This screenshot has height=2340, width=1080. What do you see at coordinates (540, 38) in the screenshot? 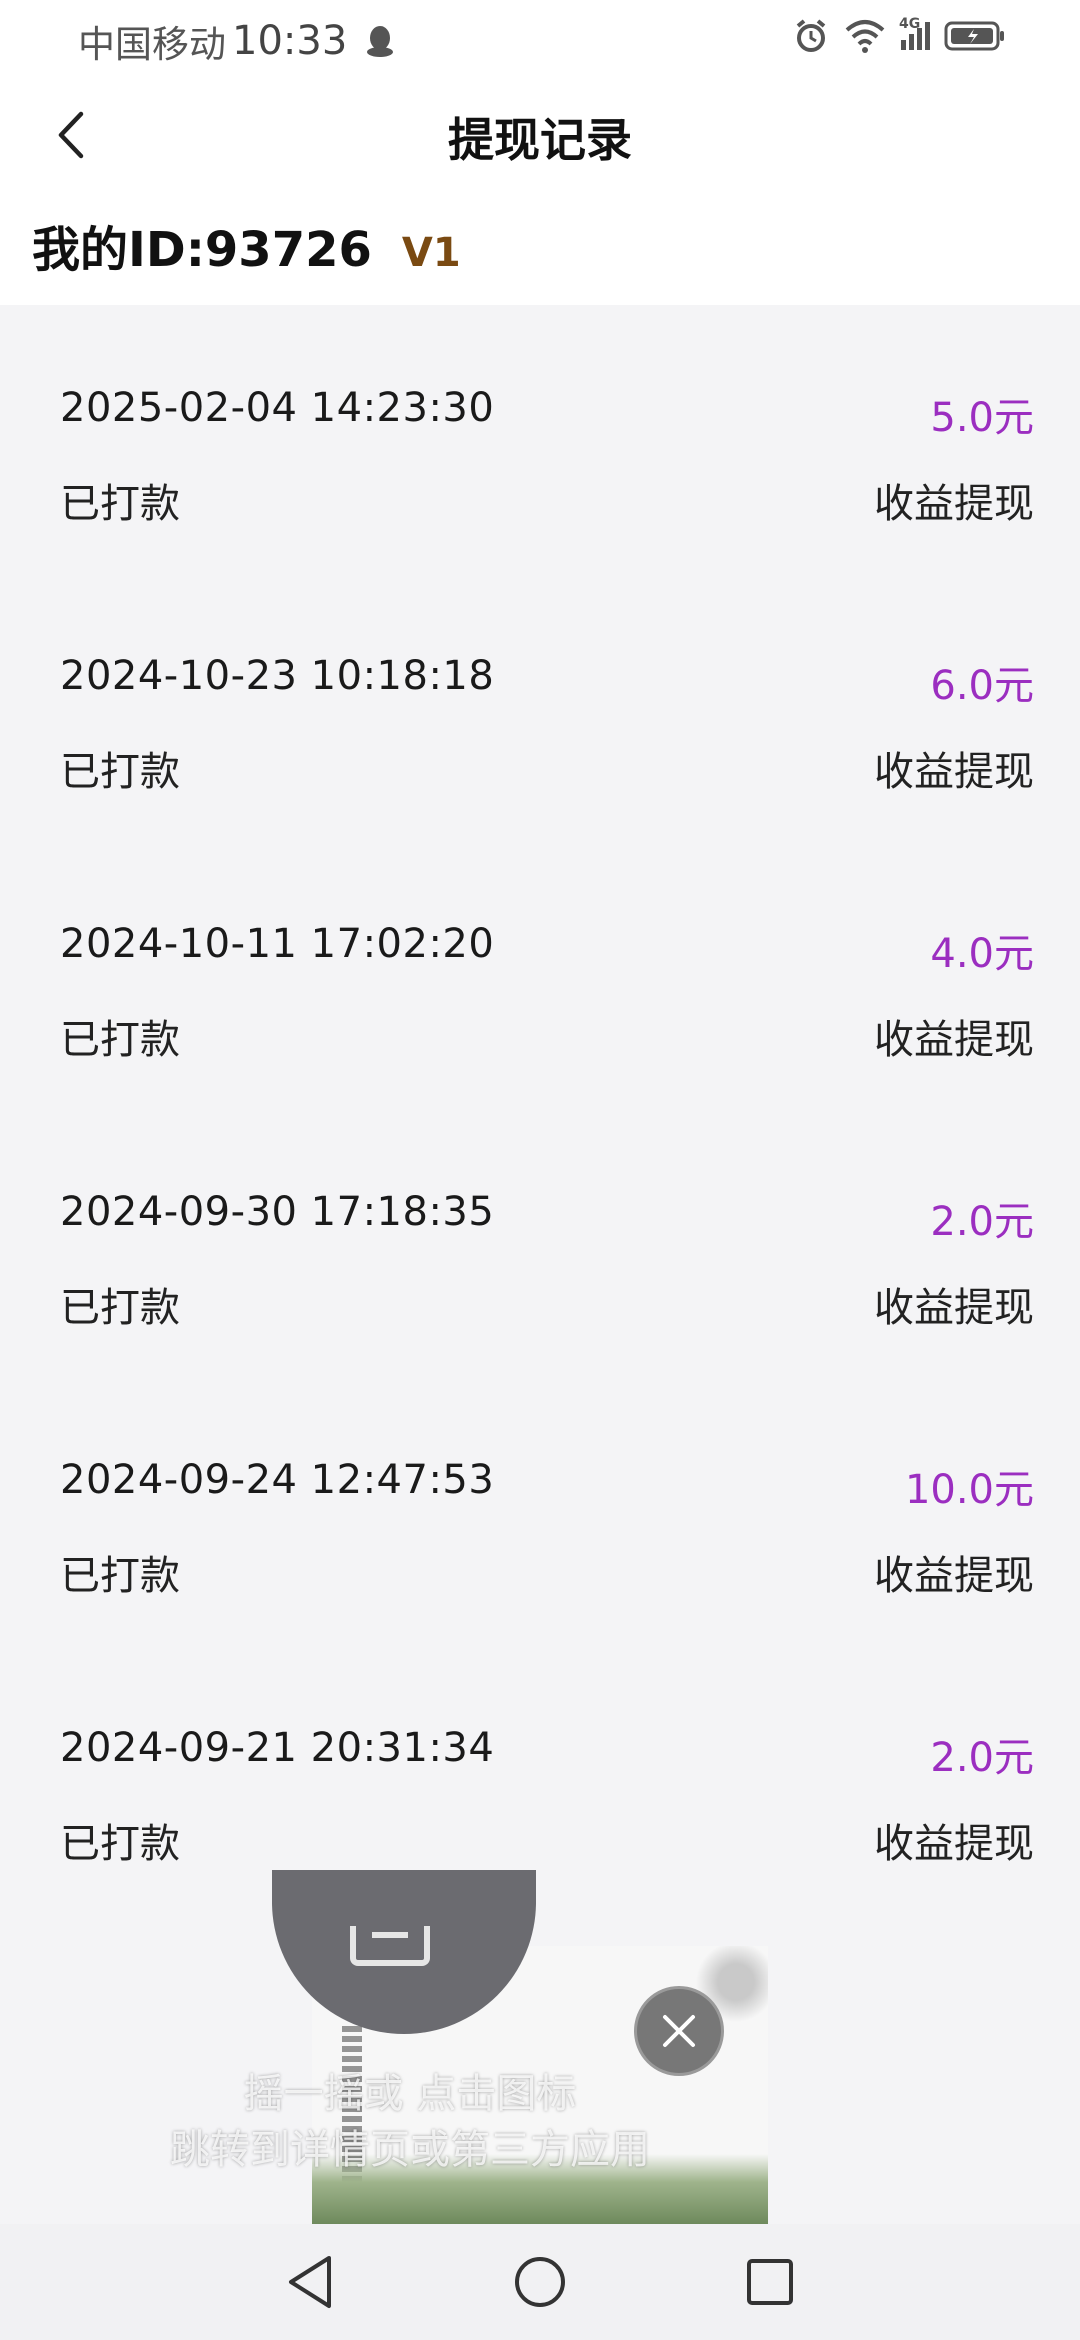
I see `status-bar: 中国移动 10:33 4G` at bounding box center [540, 38].